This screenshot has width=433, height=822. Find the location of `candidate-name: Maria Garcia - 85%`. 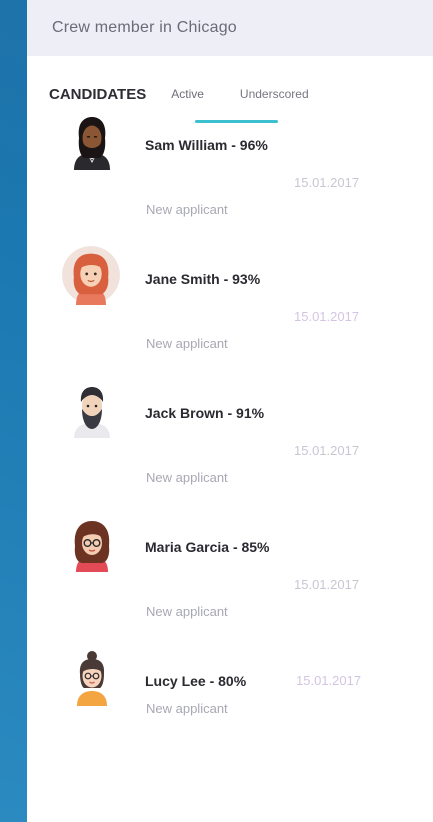

candidate-name: Maria Garcia - 85% is located at coordinates (207, 547).